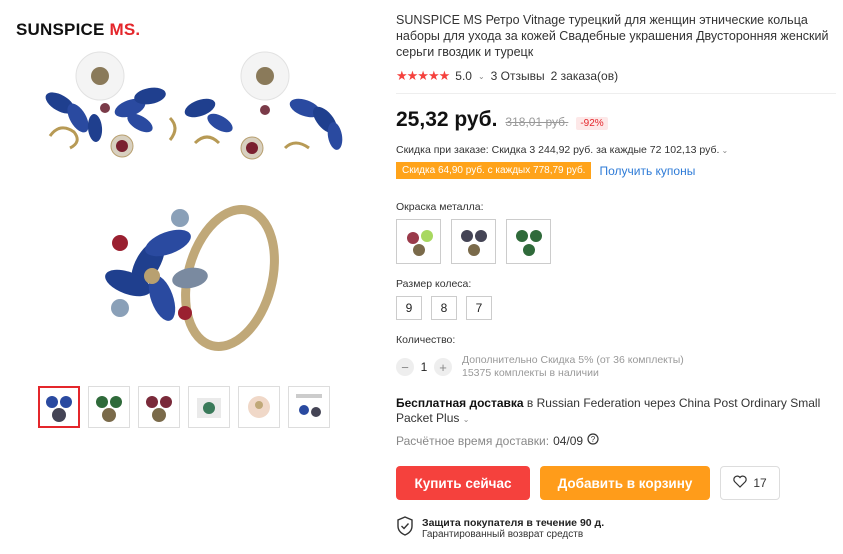 The width and height of the screenshot is (843, 554). Describe the element at coordinates (568, 440) in the screenshot. I see `est-value: 04/09` at that location.